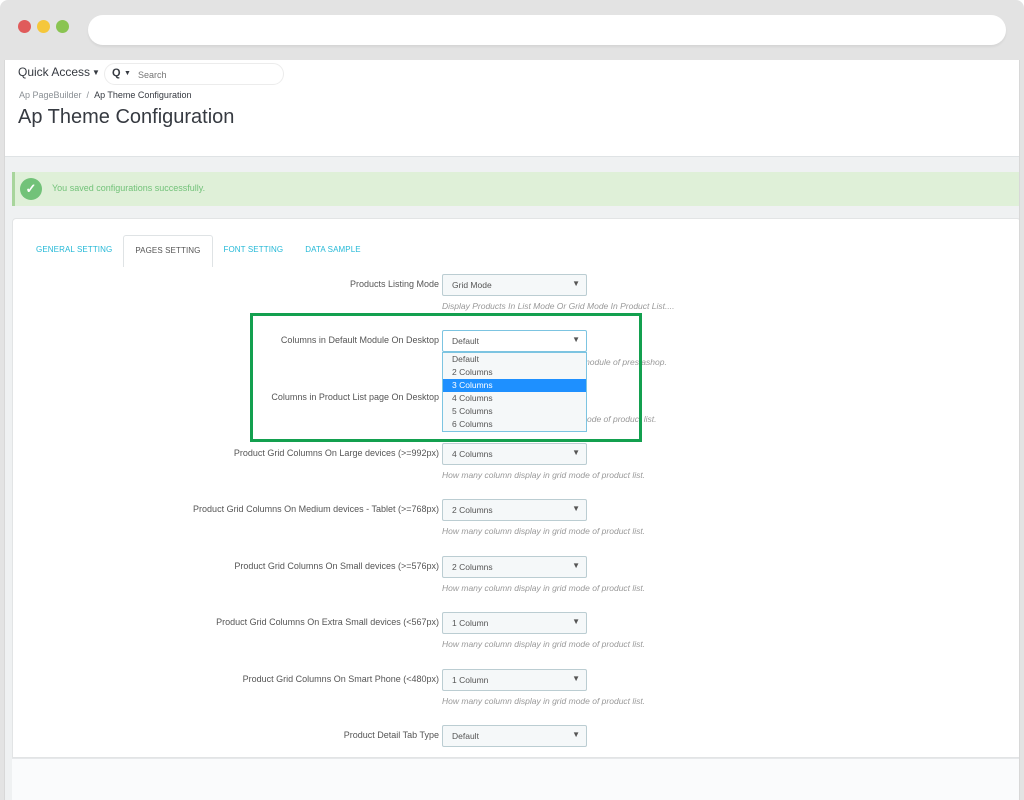 Image resolution: width=1024 pixels, height=800 pixels. Describe the element at coordinates (391, 735) in the screenshot. I see `field-label: Product Detail Tab Type` at that location.